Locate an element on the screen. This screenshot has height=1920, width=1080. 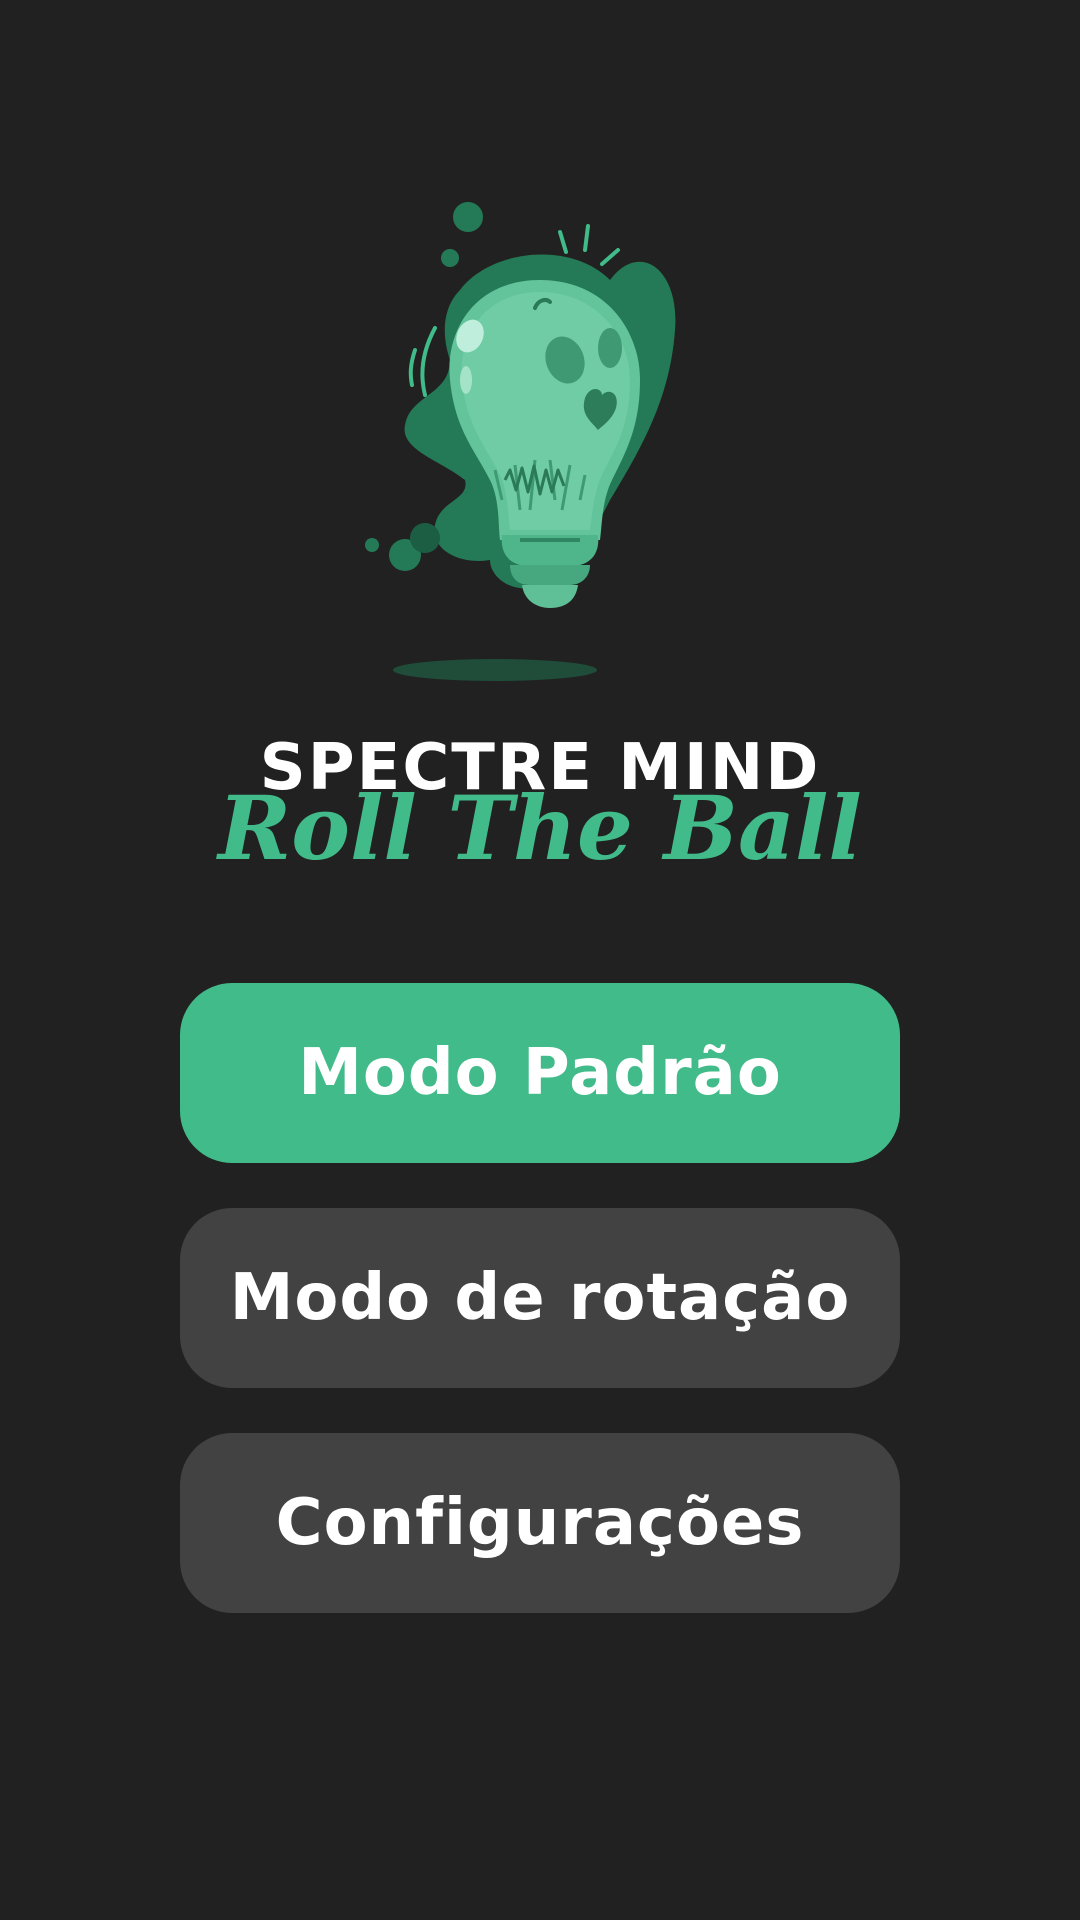
settings-button: Configurações is located at coordinates (540, 1523).